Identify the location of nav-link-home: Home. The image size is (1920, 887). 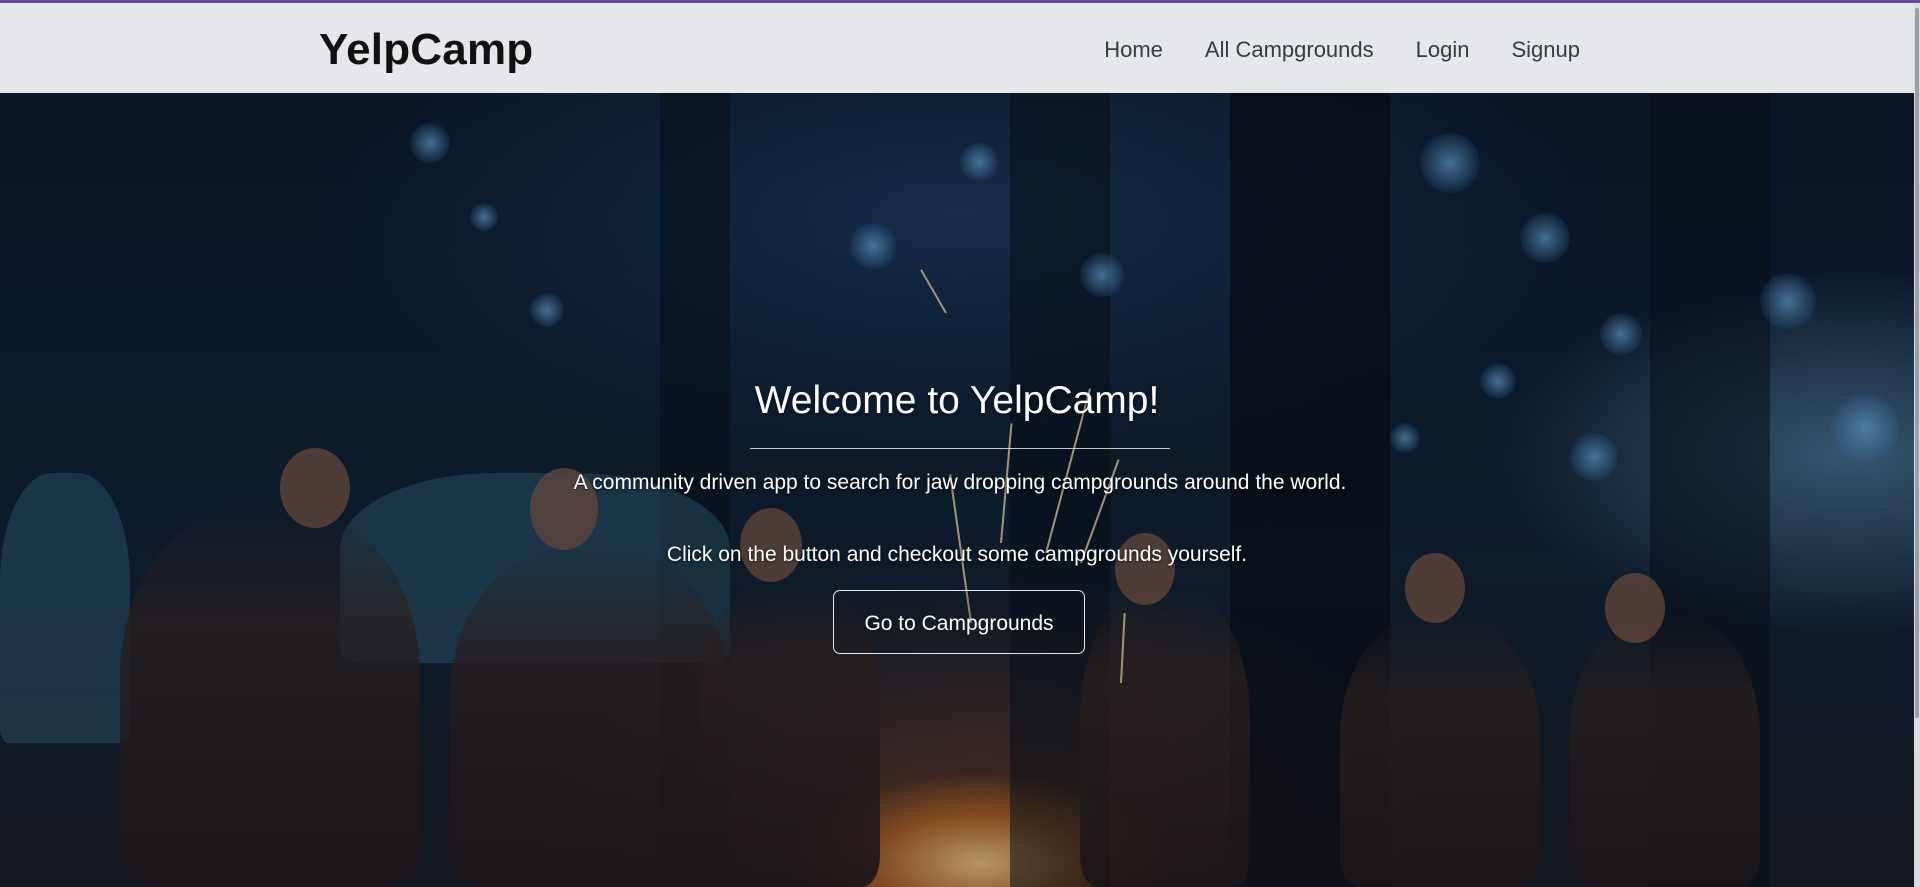
(1133, 50).